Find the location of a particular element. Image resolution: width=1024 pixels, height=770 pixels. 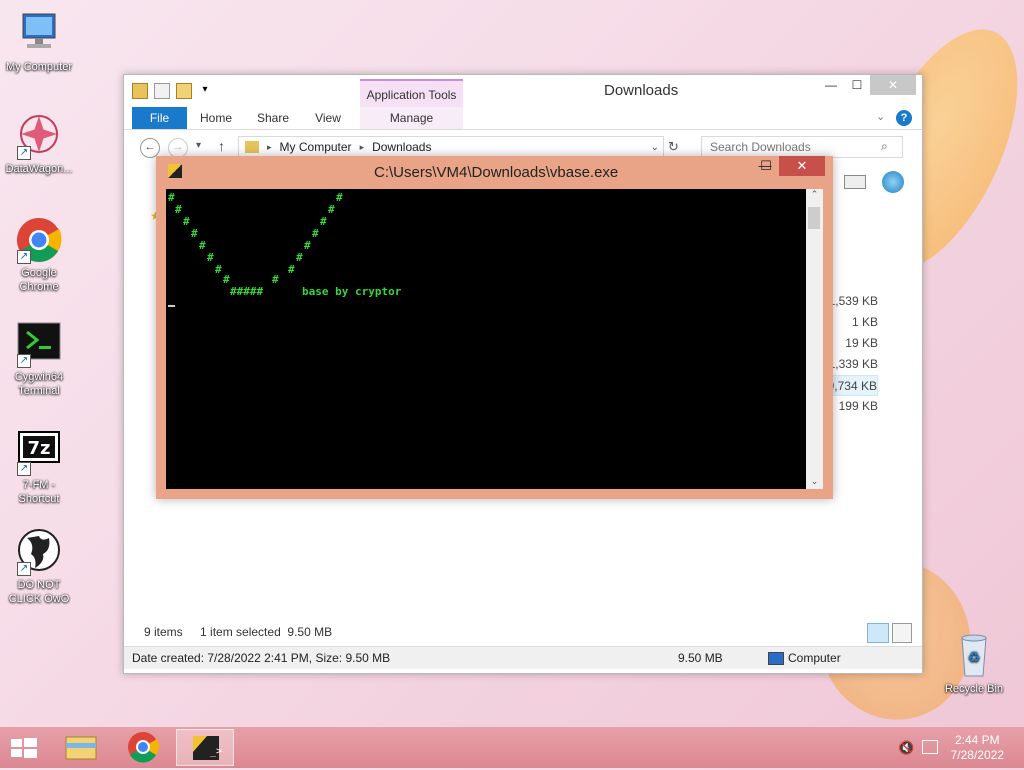

console-close-button: ✕ is located at coordinates (802, 166).